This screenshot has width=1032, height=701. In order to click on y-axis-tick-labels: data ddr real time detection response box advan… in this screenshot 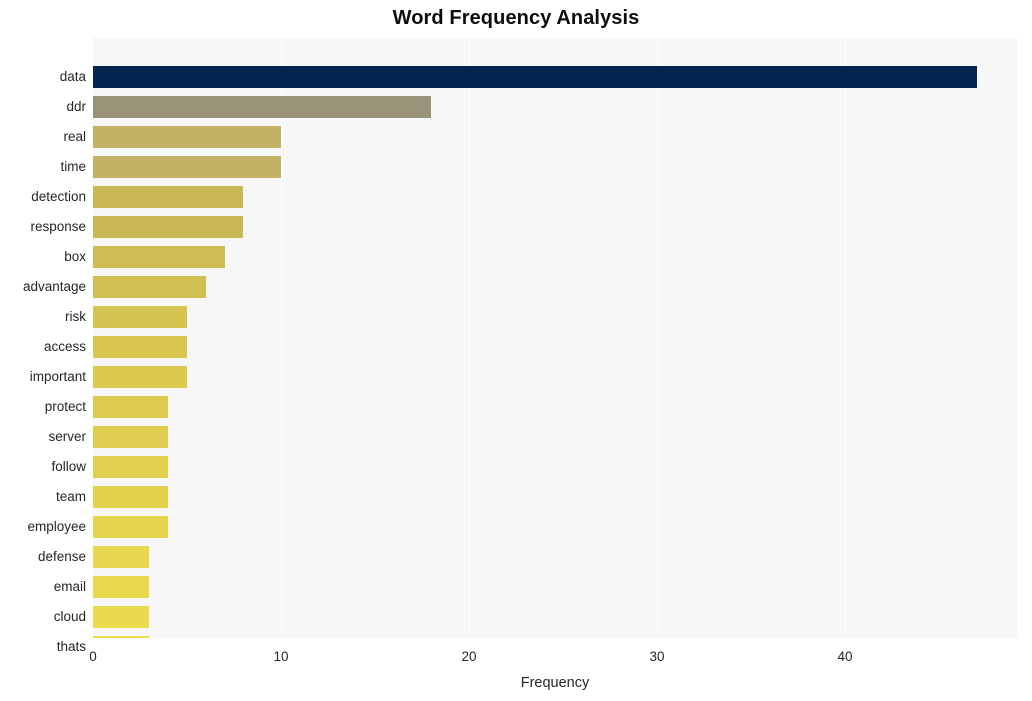, I will do `click(43, 345)`.